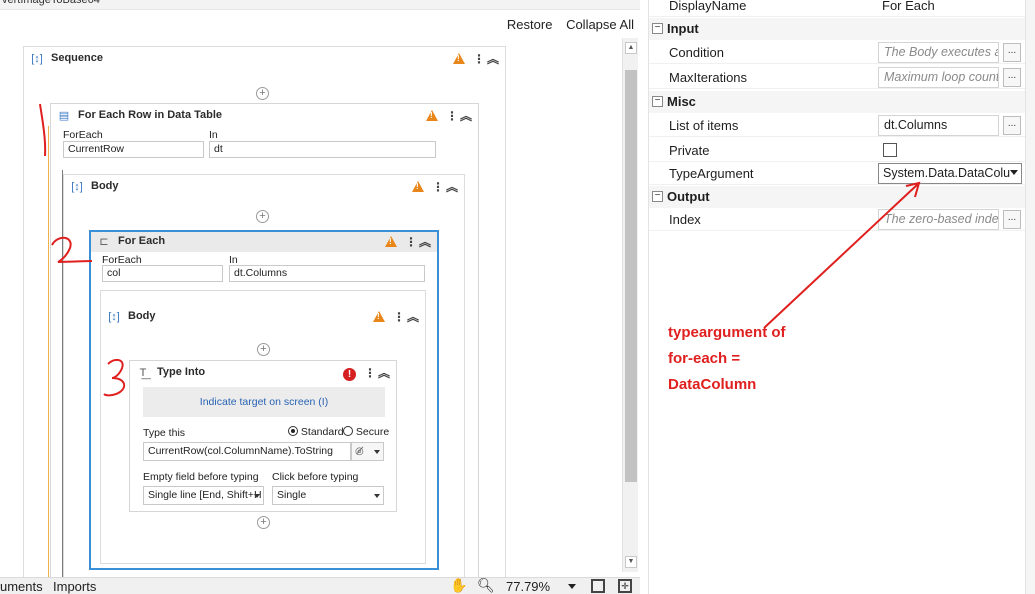 The width and height of the screenshot is (1035, 594). I want to click on type-into-header: T͟ Type Into ! ⋮ ︽, so click(263, 373).